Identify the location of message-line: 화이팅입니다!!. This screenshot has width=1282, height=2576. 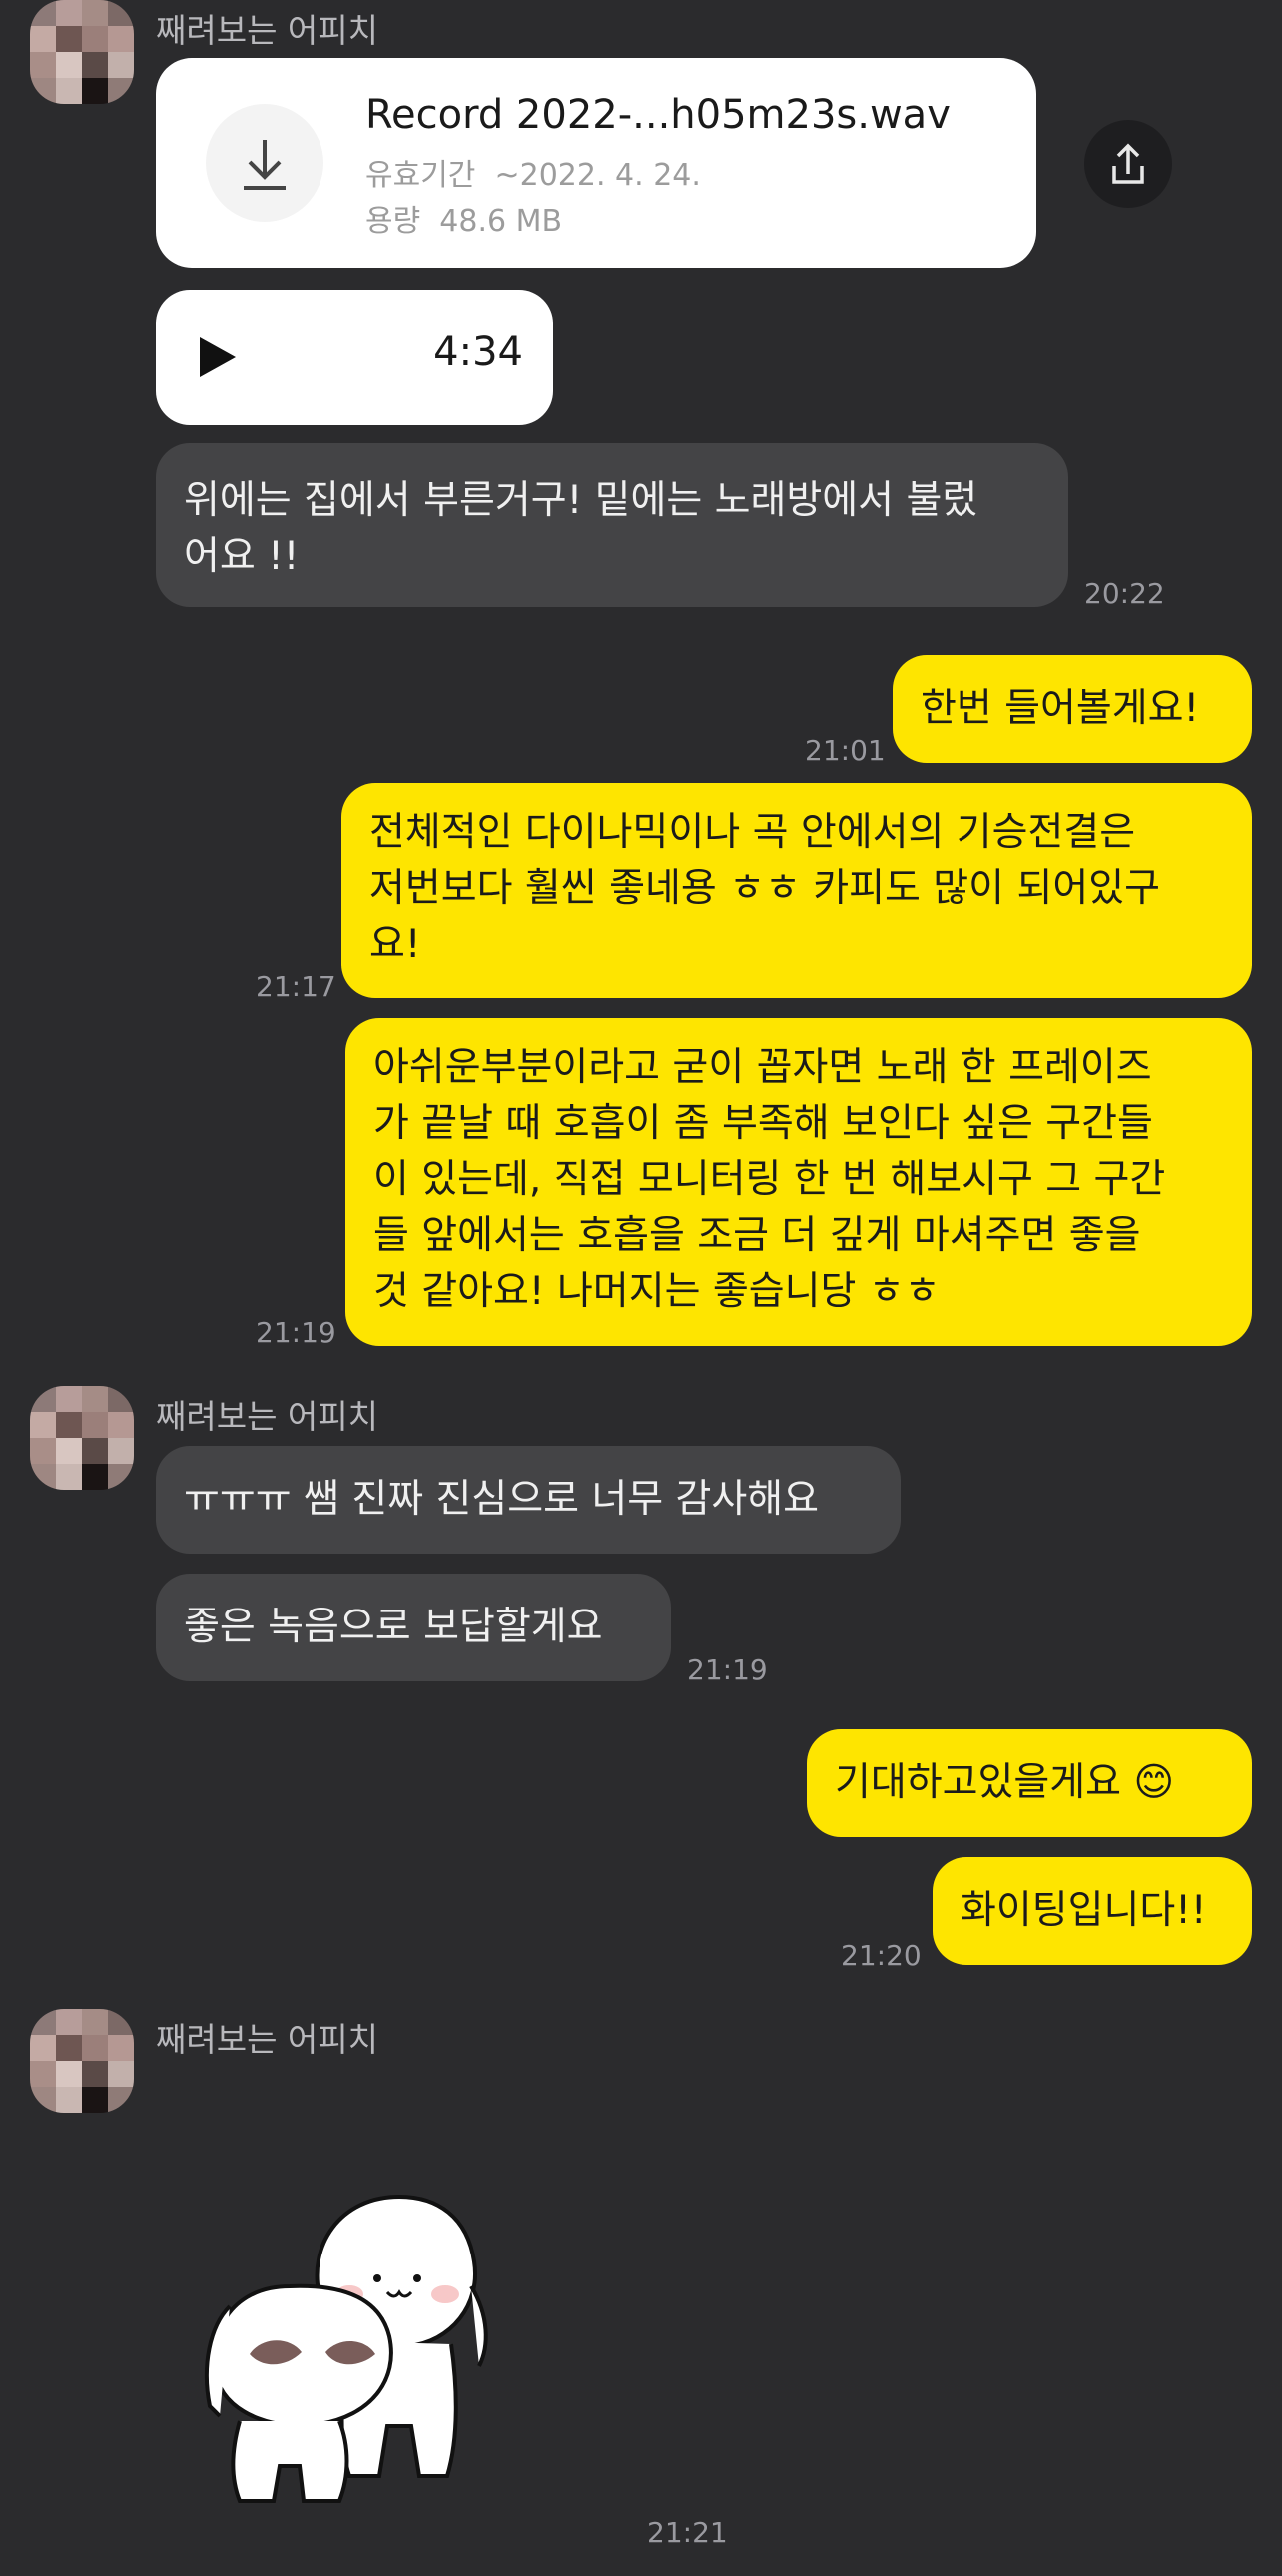
(1084, 1910).